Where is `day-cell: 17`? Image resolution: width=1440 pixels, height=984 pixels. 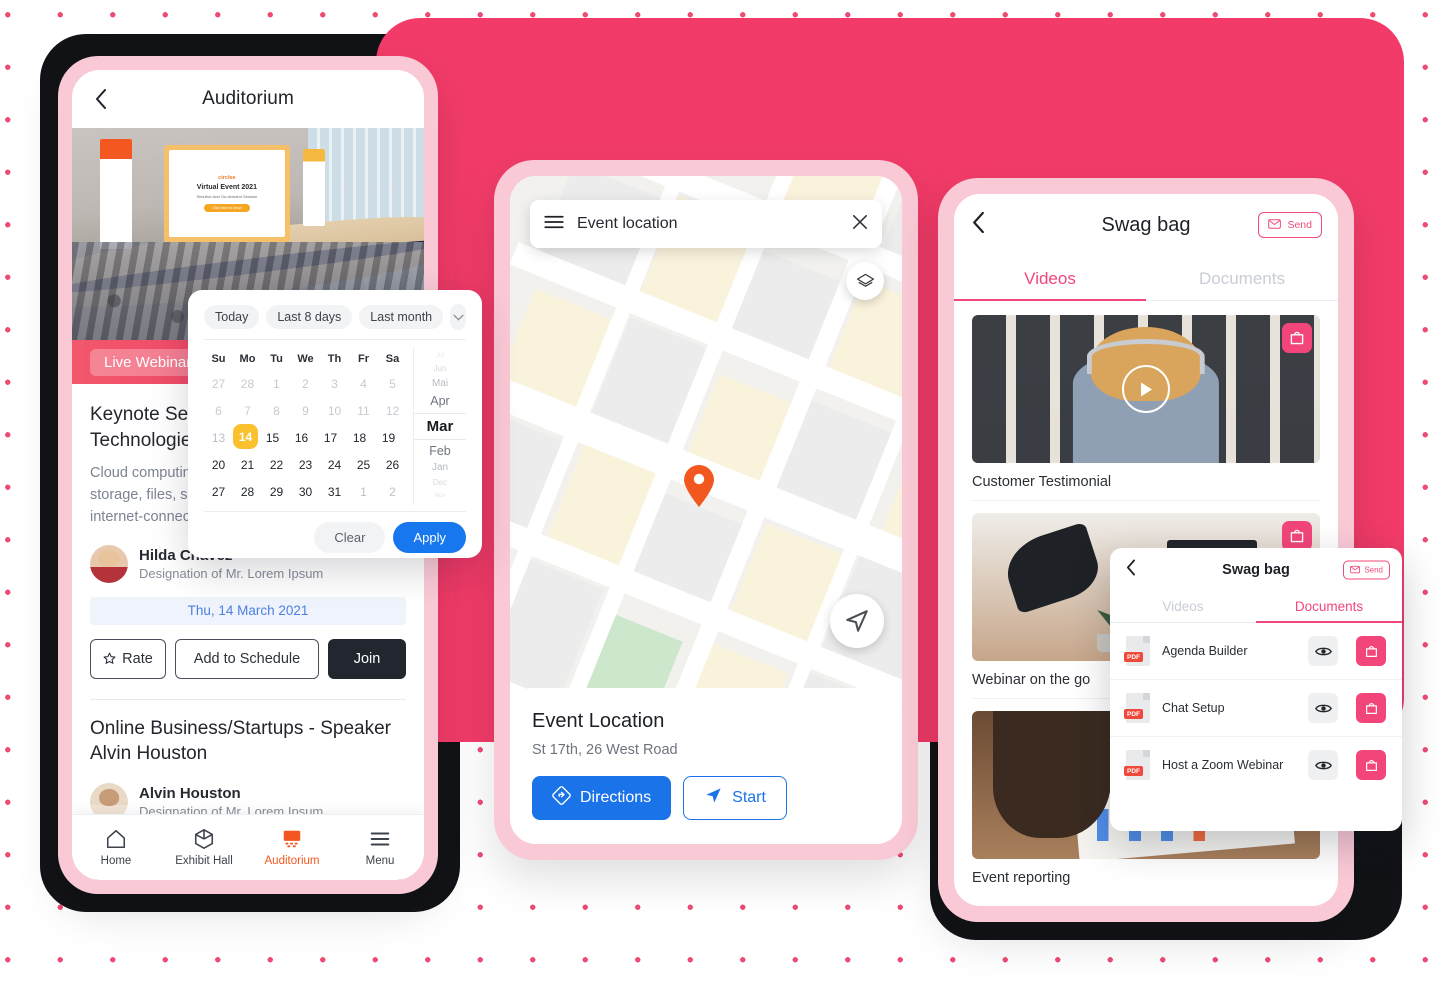 day-cell: 17 is located at coordinates (330, 437).